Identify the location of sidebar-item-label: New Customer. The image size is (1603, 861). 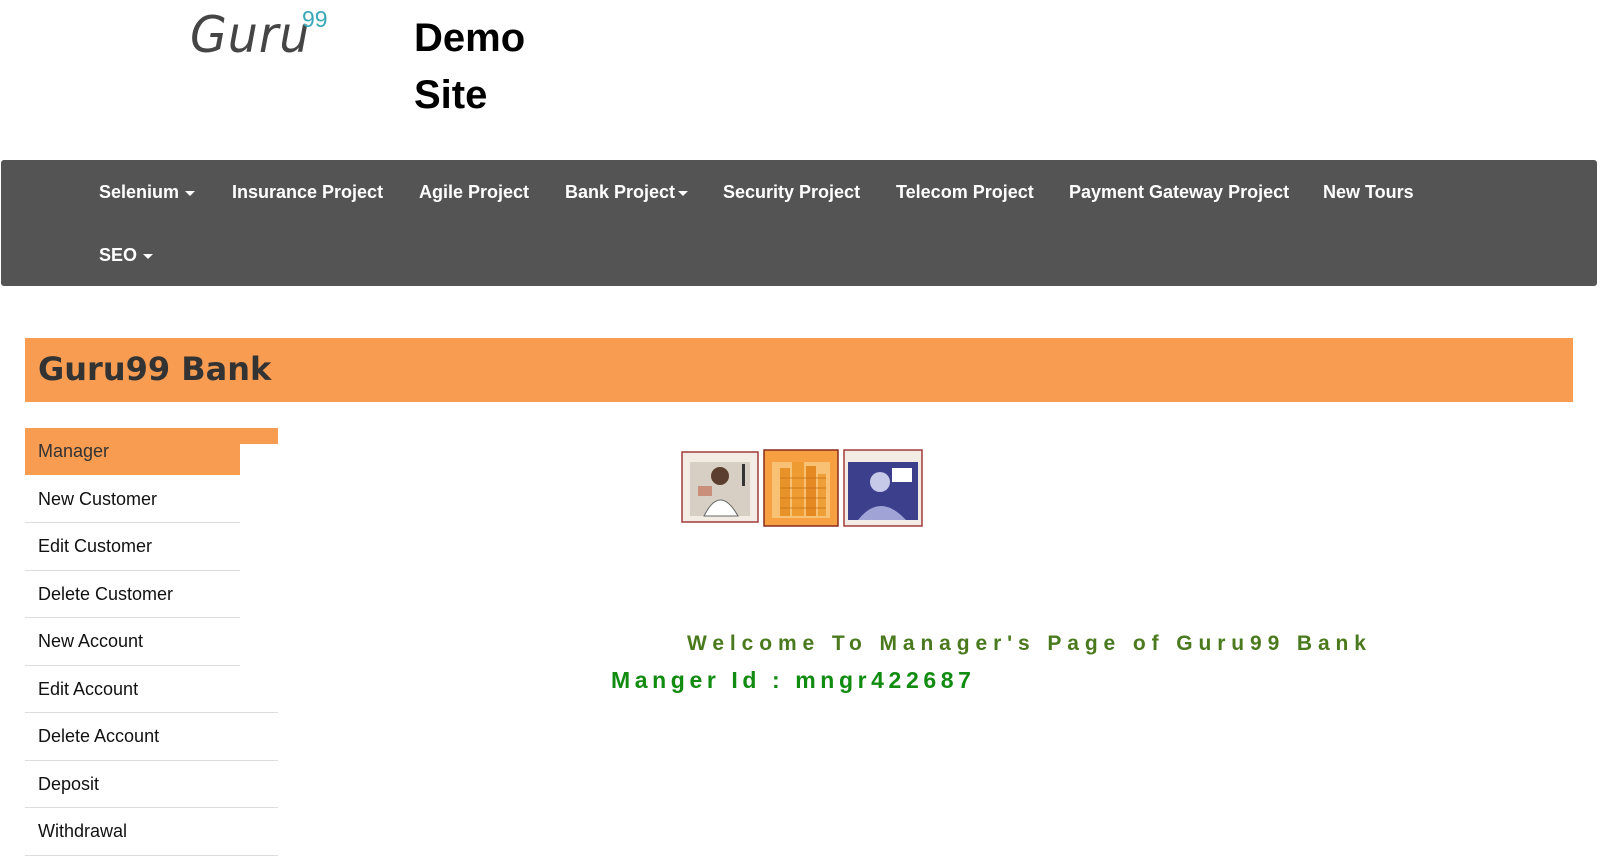
(98, 499).